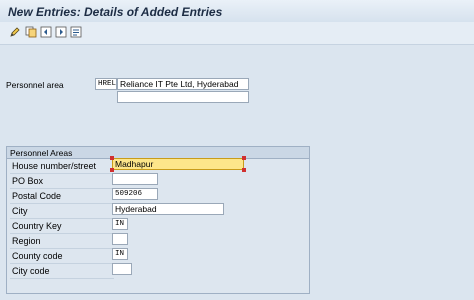  What do you see at coordinates (120, 254) in the screenshot?
I see `county-code-field: IN` at bounding box center [120, 254].